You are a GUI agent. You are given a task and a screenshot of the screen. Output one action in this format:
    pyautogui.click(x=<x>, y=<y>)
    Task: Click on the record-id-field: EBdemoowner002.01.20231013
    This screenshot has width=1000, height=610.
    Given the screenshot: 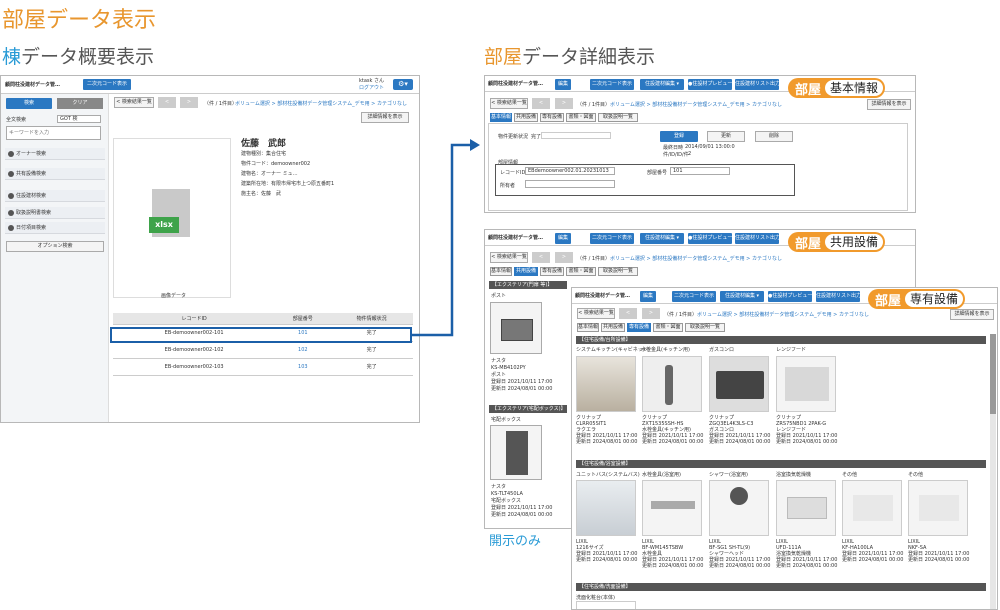 What is the action you would take?
    pyautogui.click(x=570, y=171)
    